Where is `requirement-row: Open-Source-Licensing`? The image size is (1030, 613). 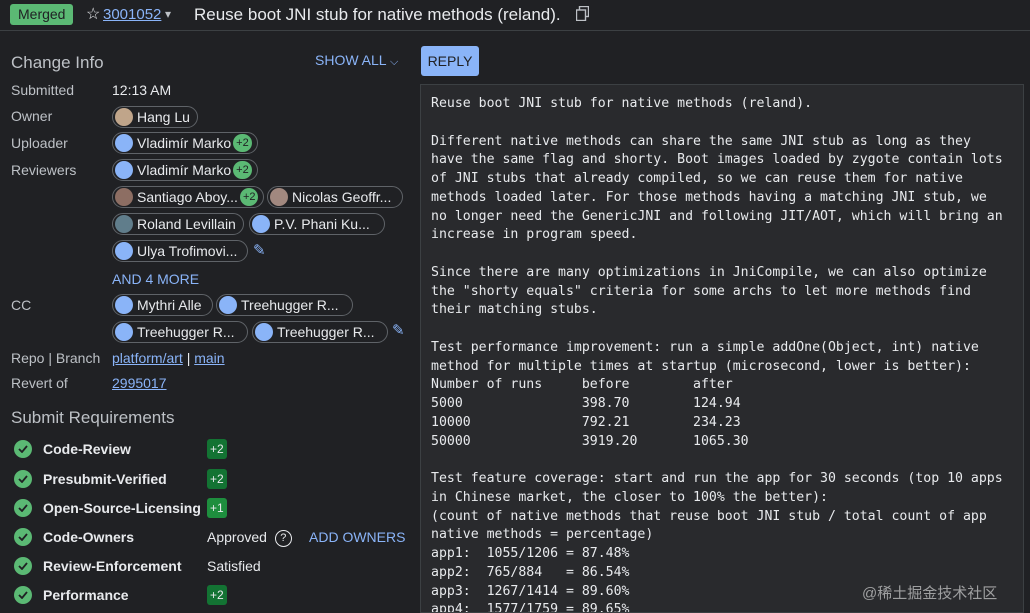 requirement-row: Open-Source-Licensing is located at coordinates (107, 508).